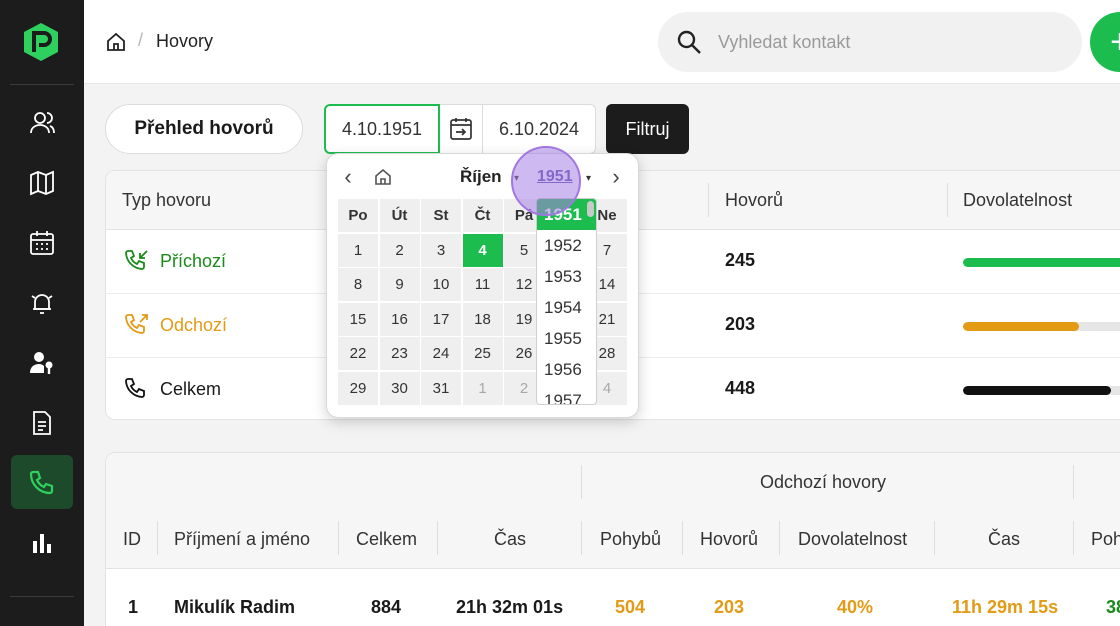 Image resolution: width=1120 pixels, height=626 pixels. I want to click on call-type: Celkem, so click(172, 389).